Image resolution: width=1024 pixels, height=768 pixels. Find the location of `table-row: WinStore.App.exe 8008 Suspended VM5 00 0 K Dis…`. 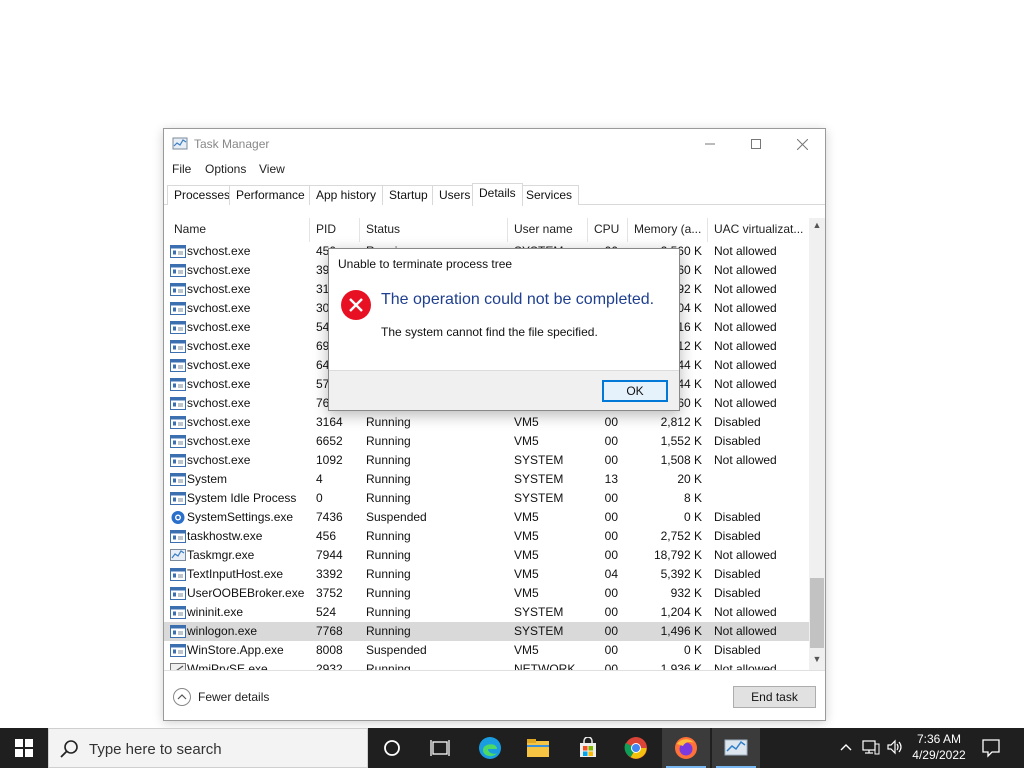

table-row: WinStore.App.exe 8008 Suspended VM5 00 0 K Dis… is located at coordinates (486, 650).